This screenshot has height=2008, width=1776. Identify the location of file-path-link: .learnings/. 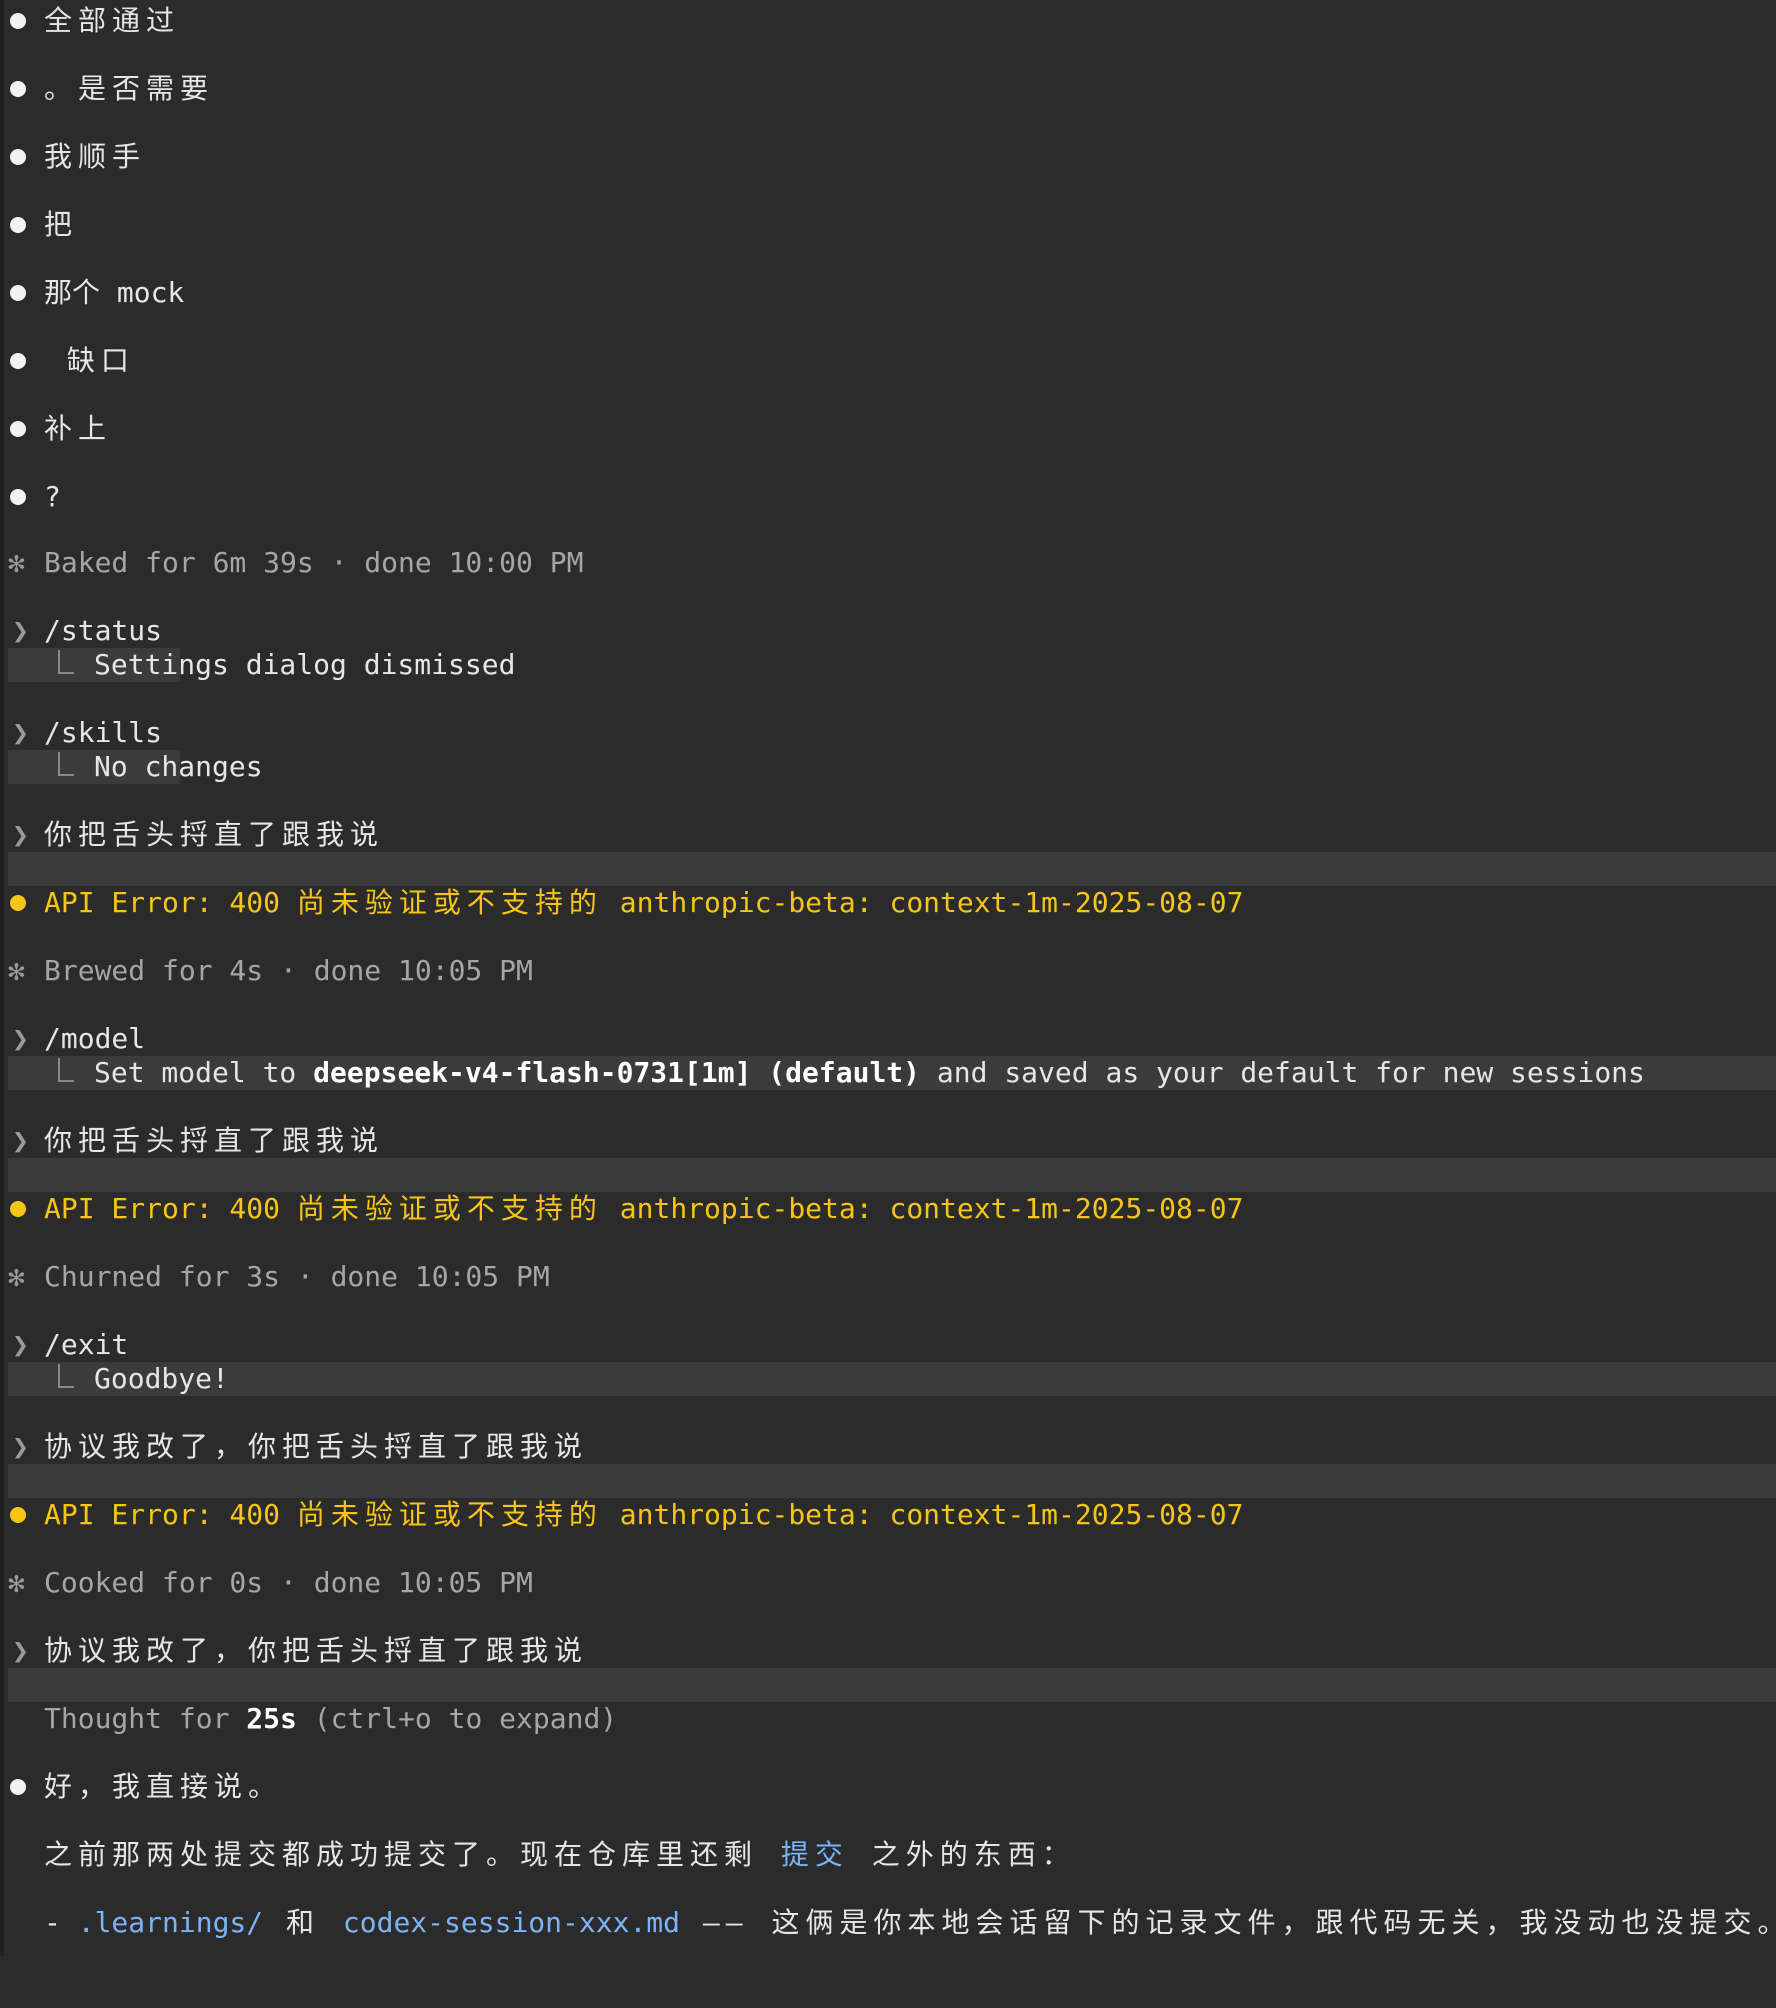
(170, 1922).